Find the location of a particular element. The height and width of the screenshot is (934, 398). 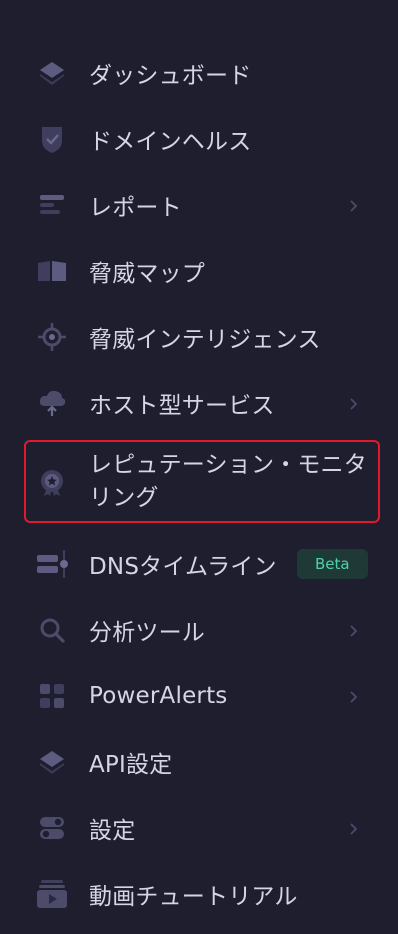

star-badge-icon is located at coordinates (52, 482).